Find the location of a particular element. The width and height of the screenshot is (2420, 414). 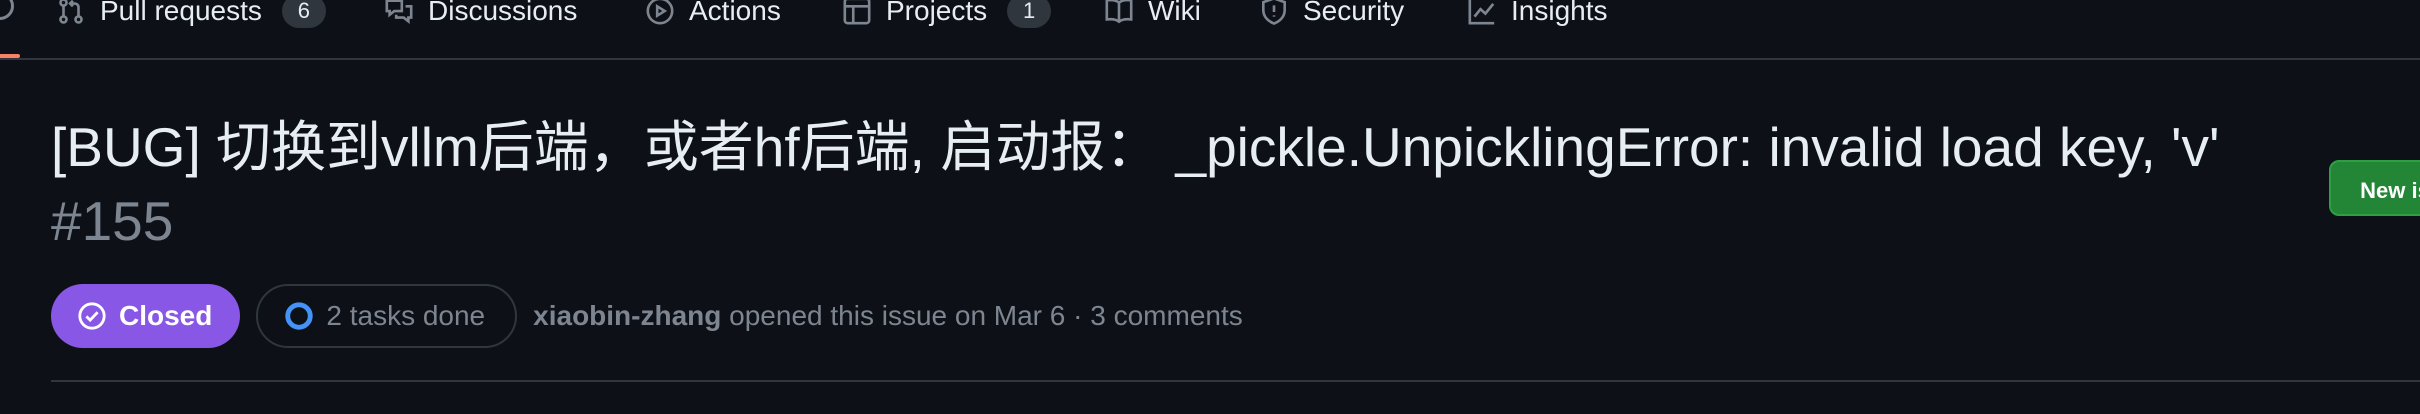

tasks-progress-label: 2 tasks done is located at coordinates (406, 315).